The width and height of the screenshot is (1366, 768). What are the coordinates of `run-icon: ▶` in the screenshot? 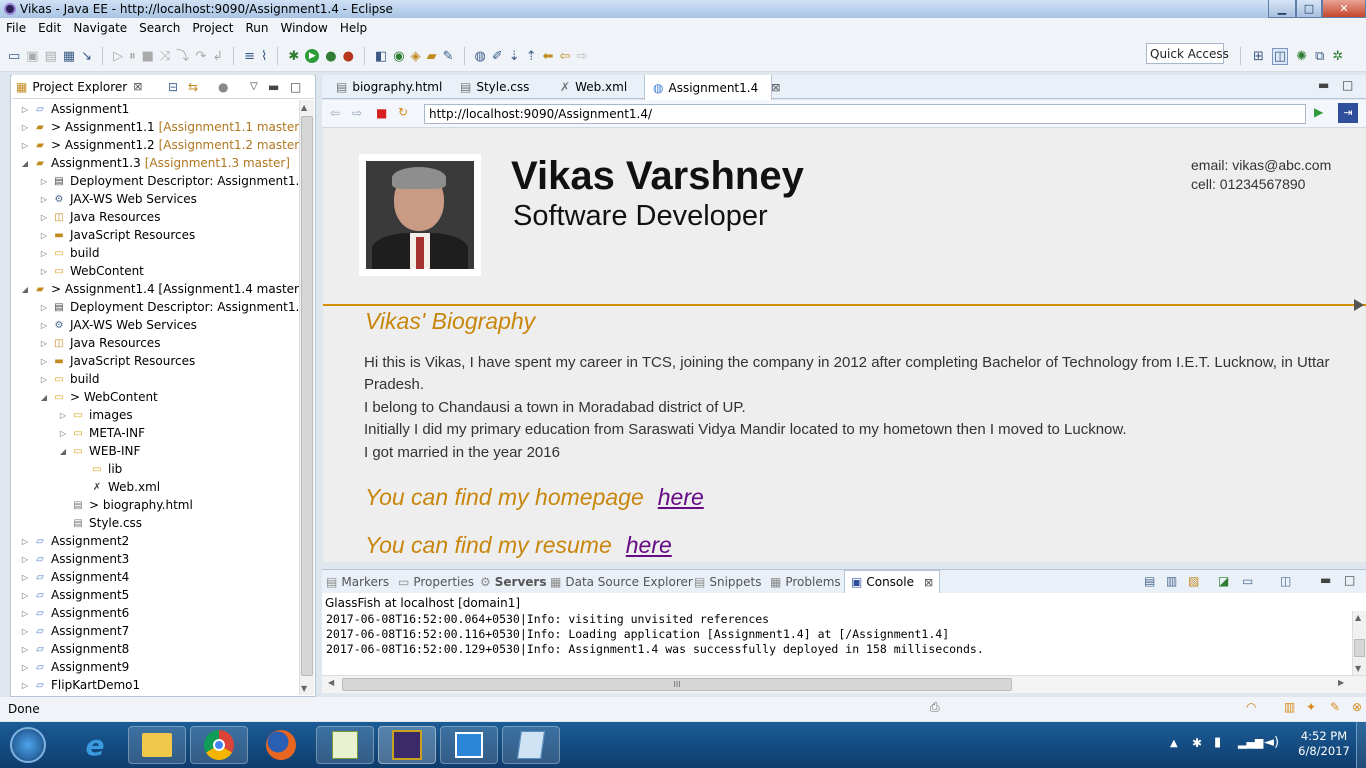 It's located at (312, 56).